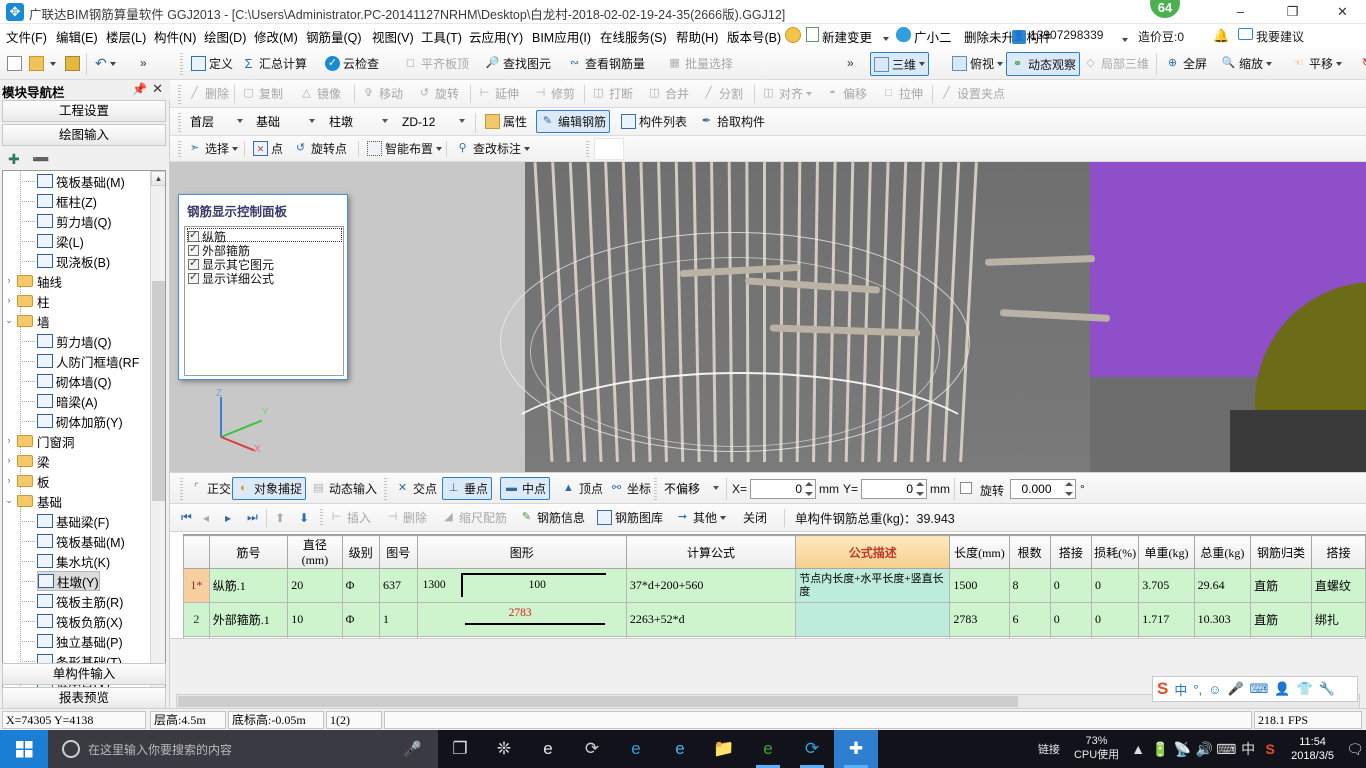  I want to click on summary-calc-button: Σ 汇总计算, so click(274, 63).